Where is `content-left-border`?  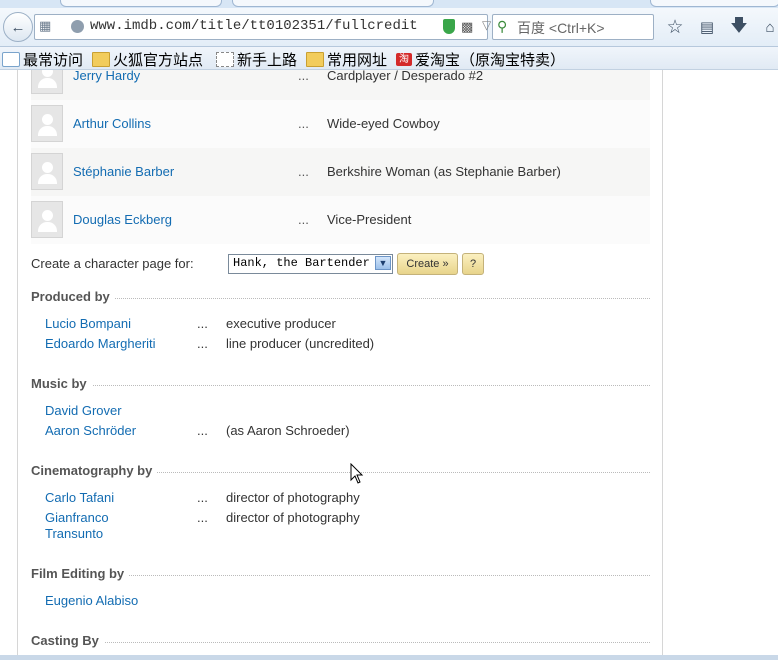
content-left-border is located at coordinates (17, 365).